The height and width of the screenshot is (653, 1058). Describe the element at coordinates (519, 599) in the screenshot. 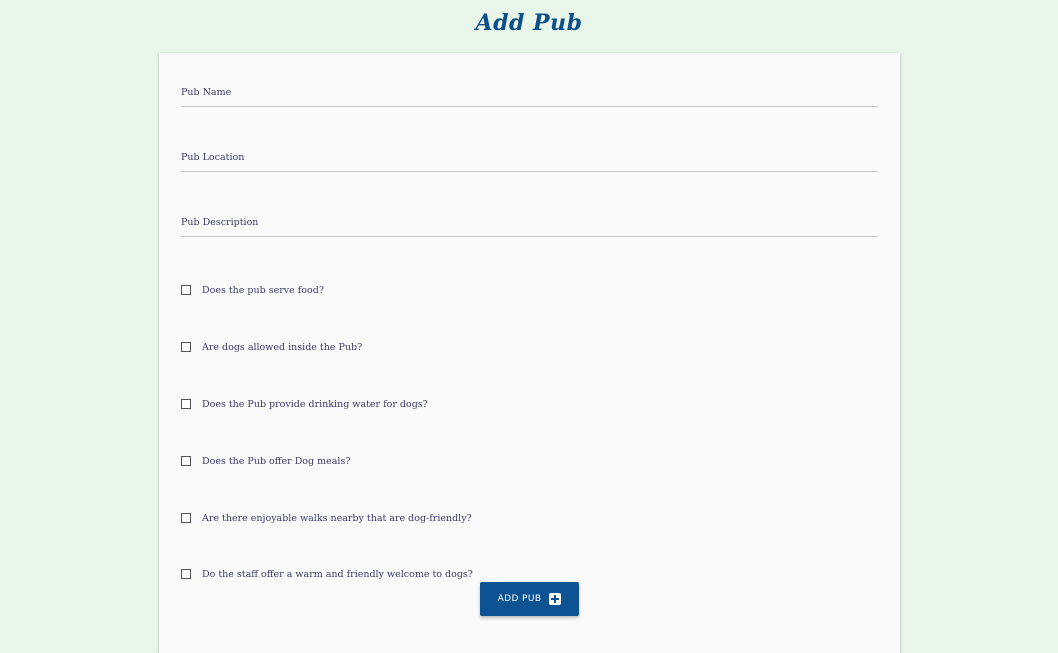

I see `add-pub-button-label: ADD PUB` at that location.